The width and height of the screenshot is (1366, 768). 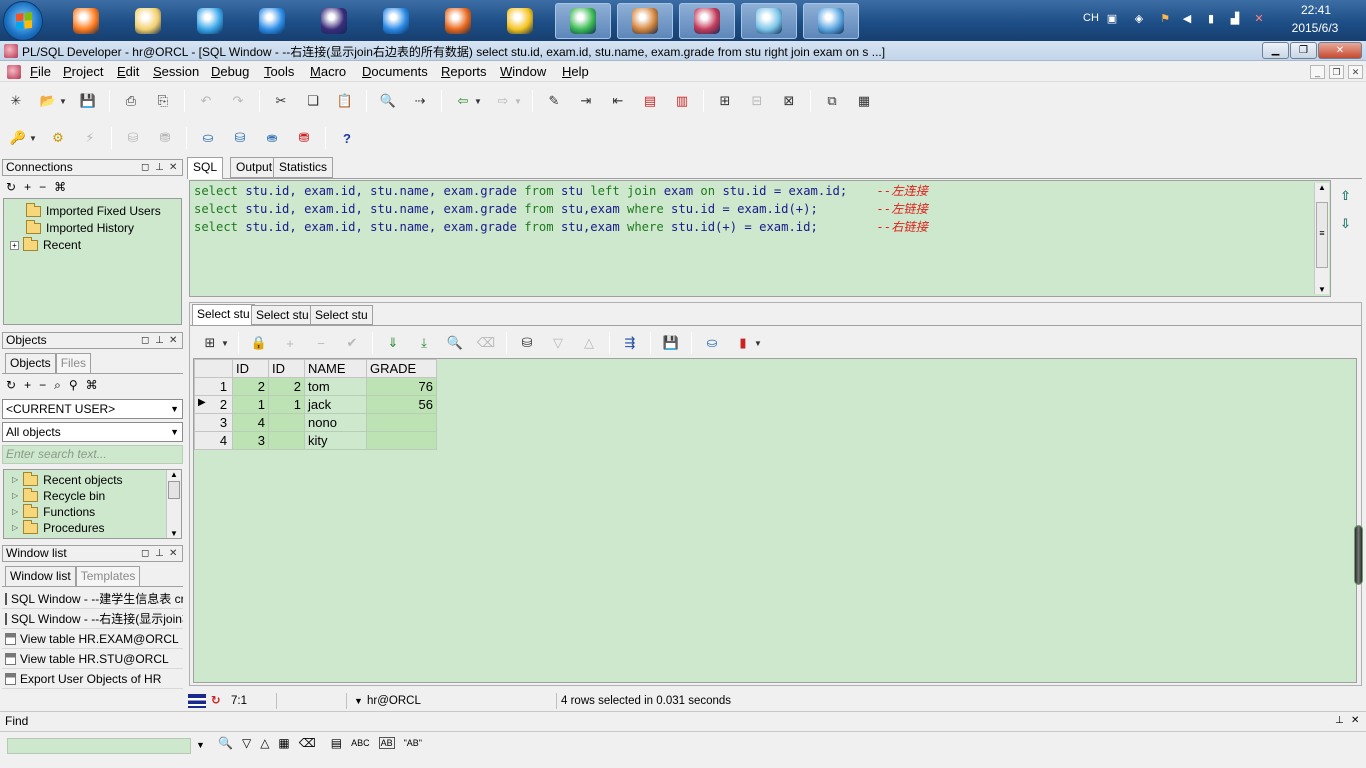 What do you see at coordinates (286, 404) in the screenshot?
I see `cell-id-2: 1` at bounding box center [286, 404].